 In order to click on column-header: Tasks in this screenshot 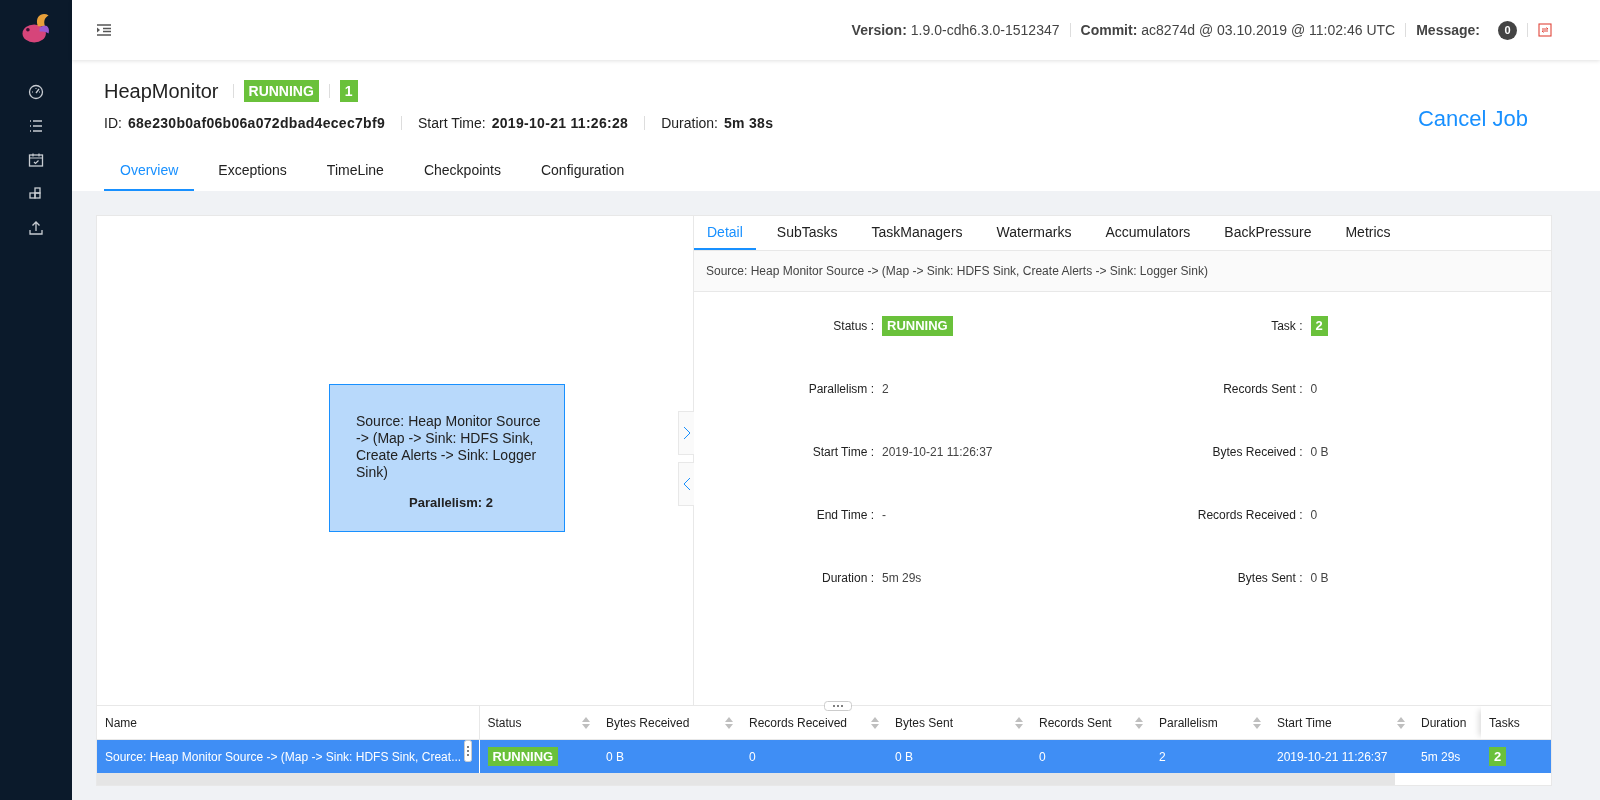, I will do `click(1516, 723)`.